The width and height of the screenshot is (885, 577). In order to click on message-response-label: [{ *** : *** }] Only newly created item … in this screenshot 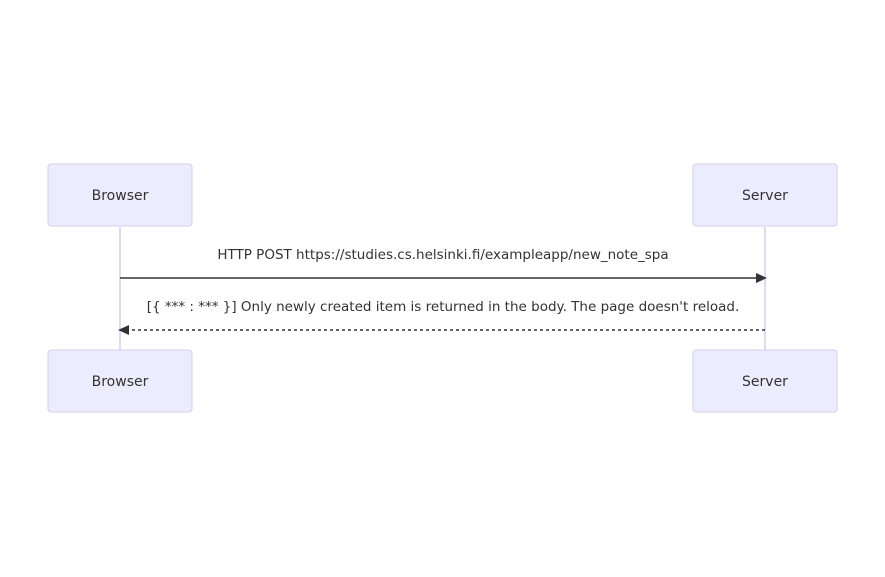, I will do `click(443, 307)`.